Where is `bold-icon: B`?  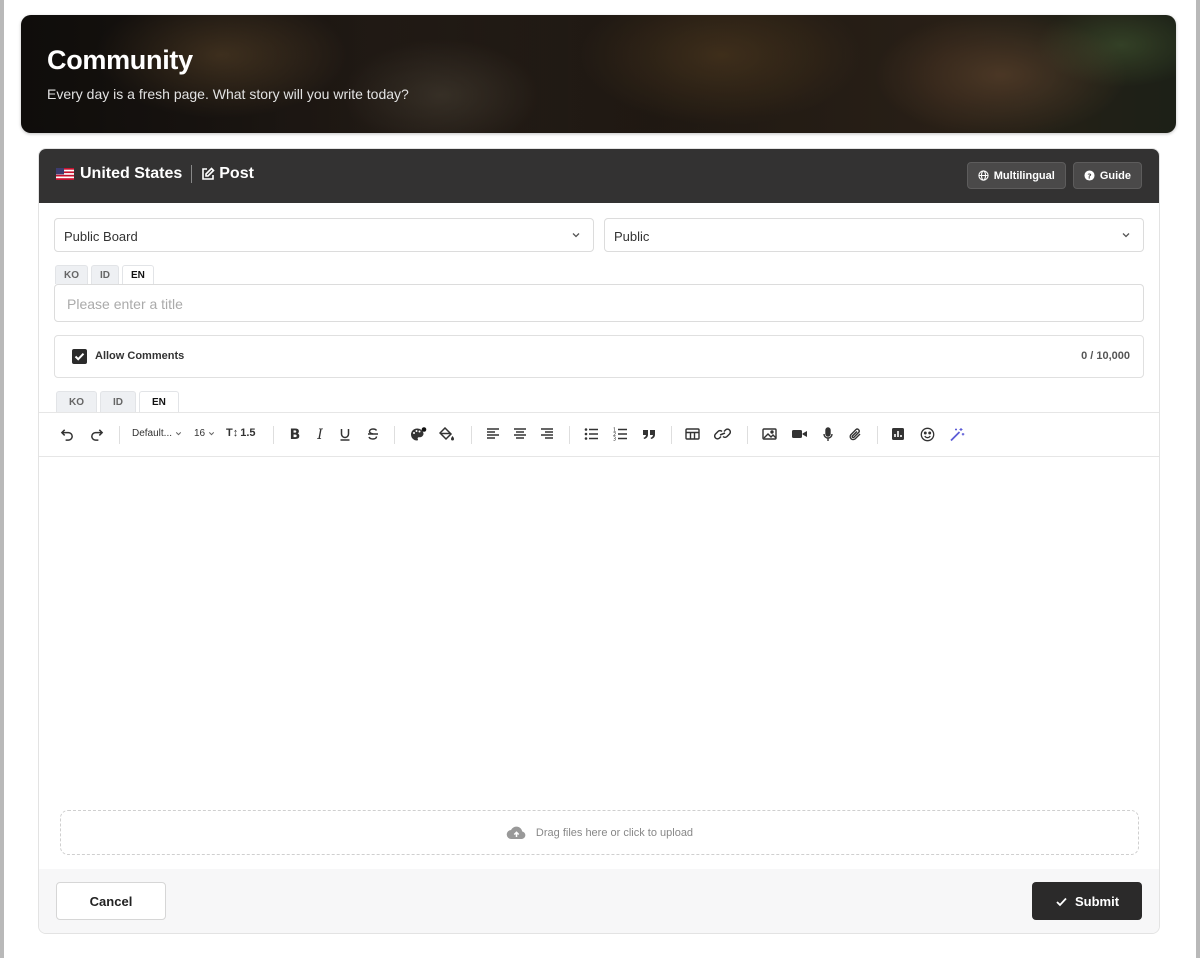
bold-icon: B is located at coordinates (295, 434).